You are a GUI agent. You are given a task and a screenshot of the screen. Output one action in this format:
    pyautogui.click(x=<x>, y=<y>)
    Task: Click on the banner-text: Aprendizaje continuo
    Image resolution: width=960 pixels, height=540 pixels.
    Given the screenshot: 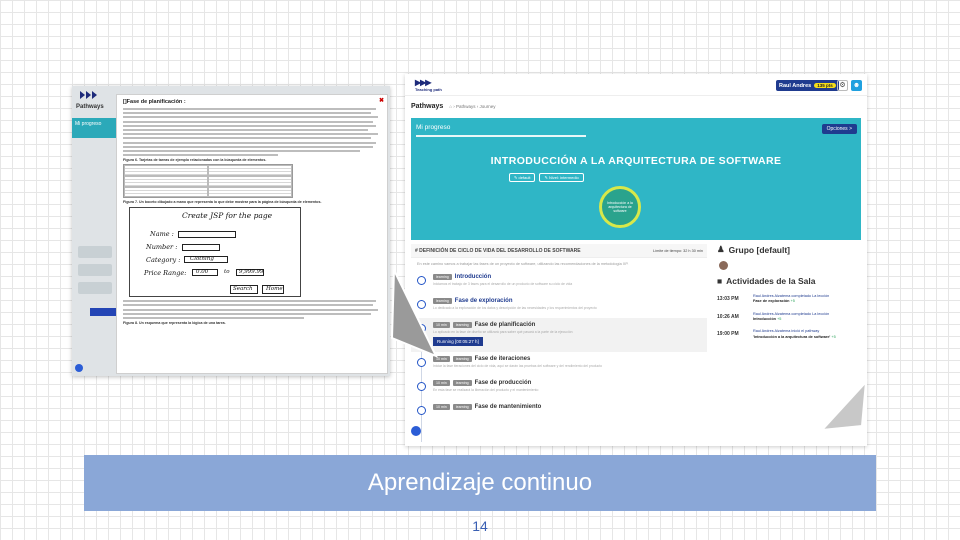 What is the action you would take?
    pyautogui.click(x=480, y=482)
    